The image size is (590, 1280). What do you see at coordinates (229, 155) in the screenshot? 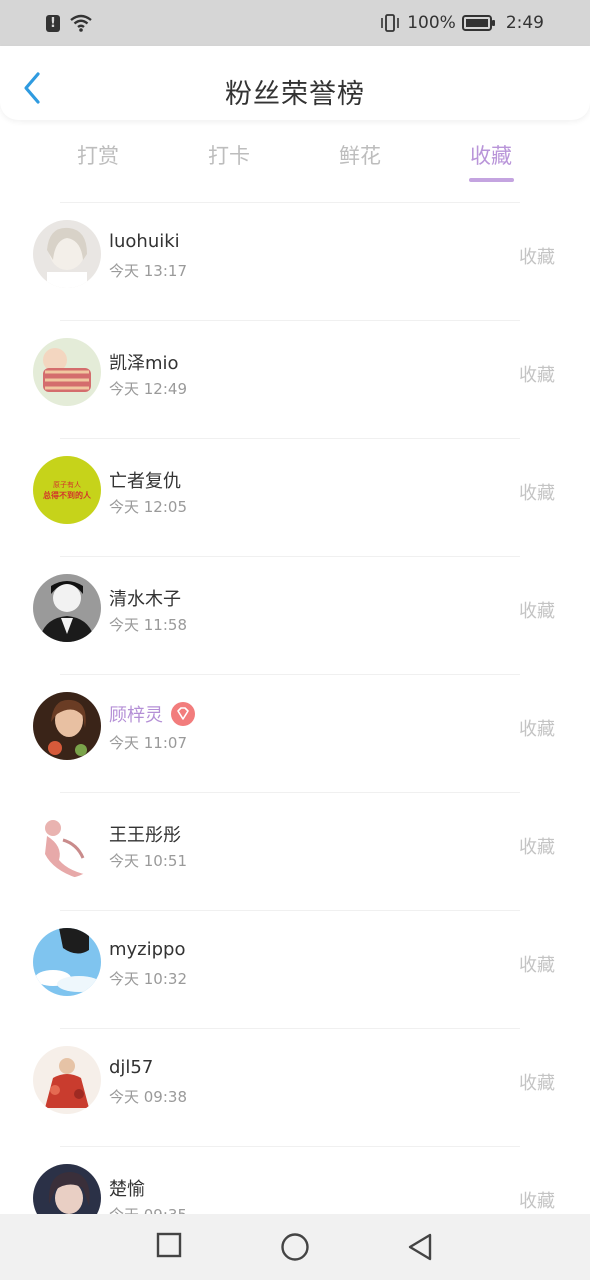
I see `tab-checkin: 打卡` at bounding box center [229, 155].